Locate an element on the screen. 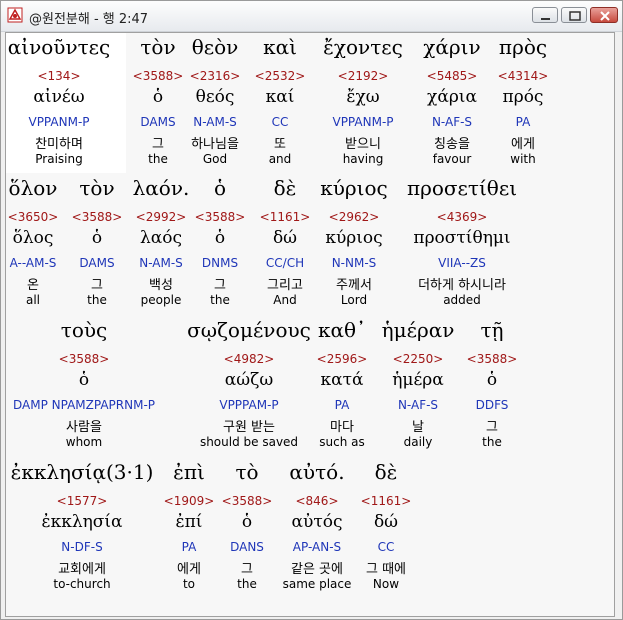  title-bar: @원전분해 - 행 2:47 is located at coordinates (311, 16).